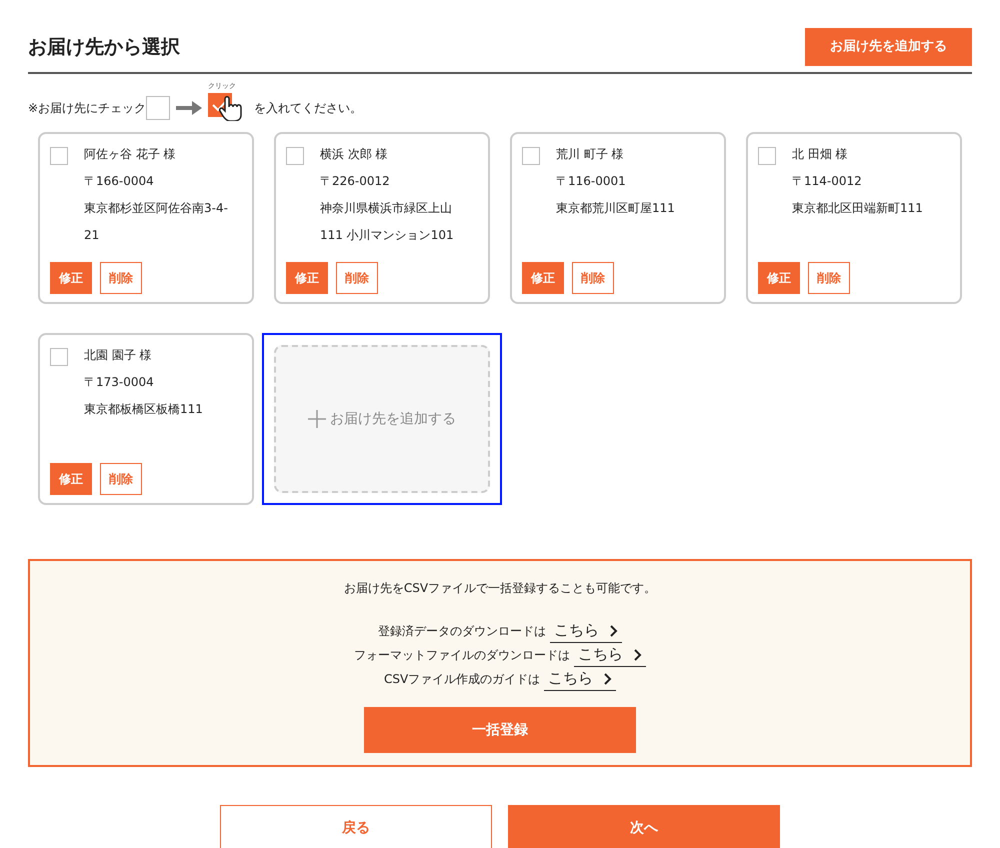  What do you see at coordinates (462, 679) in the screenshot?
I see `csv-link-label: CSVファイル作成のガイドは` at bounding box center [462, 679].